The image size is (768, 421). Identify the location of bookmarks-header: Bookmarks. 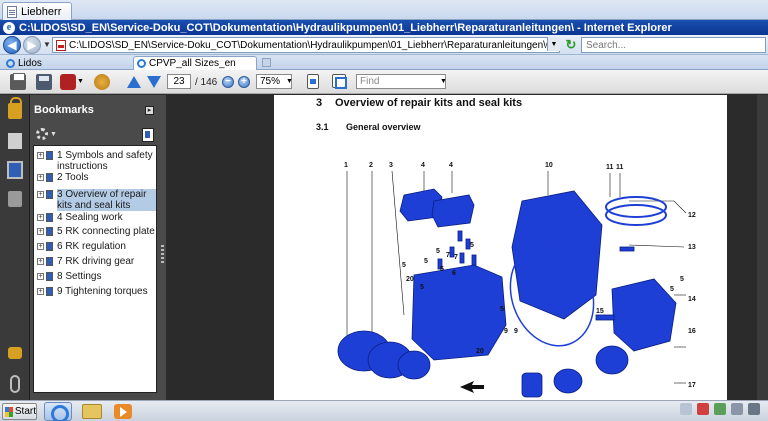
(95, 110).